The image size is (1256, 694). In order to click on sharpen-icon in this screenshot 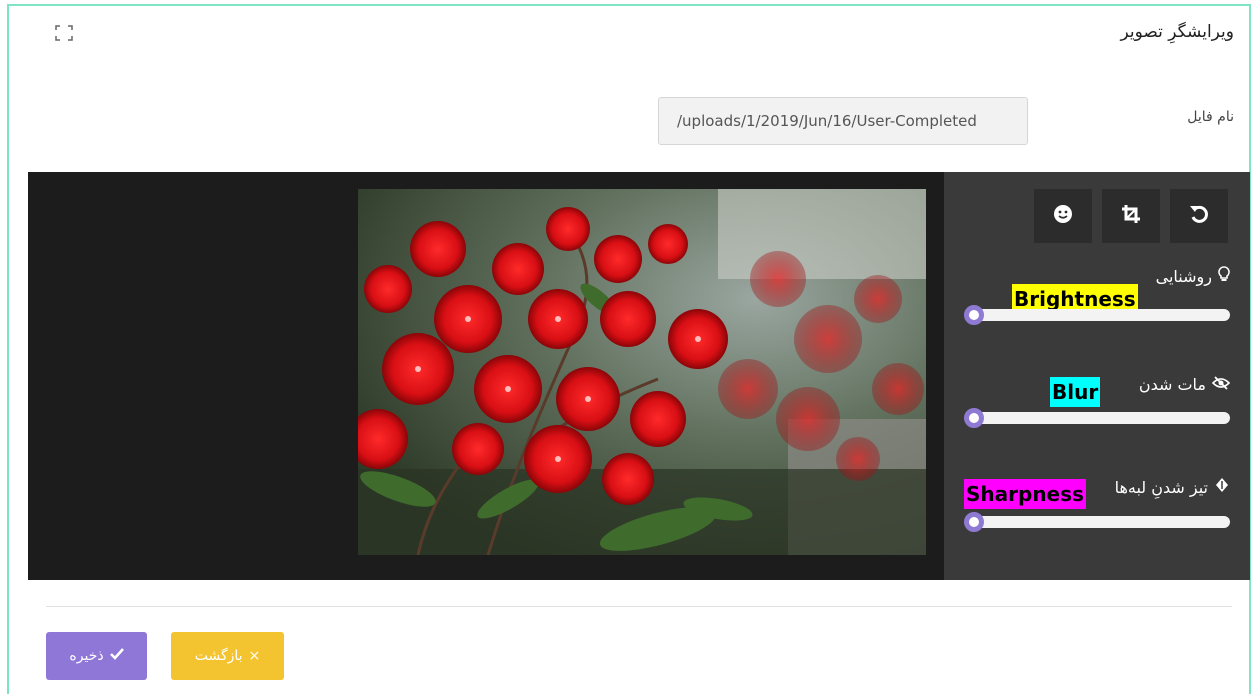, I will do `click(1222, 487)`.